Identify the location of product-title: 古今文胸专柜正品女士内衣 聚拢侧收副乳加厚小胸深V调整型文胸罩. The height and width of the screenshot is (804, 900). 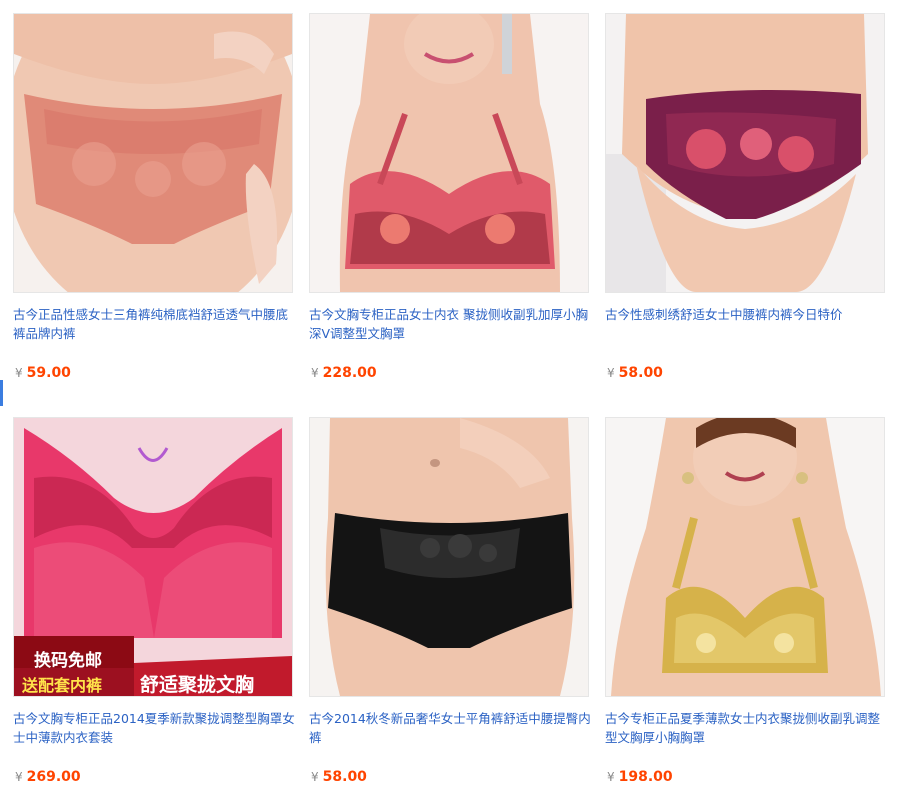
(450, 325).